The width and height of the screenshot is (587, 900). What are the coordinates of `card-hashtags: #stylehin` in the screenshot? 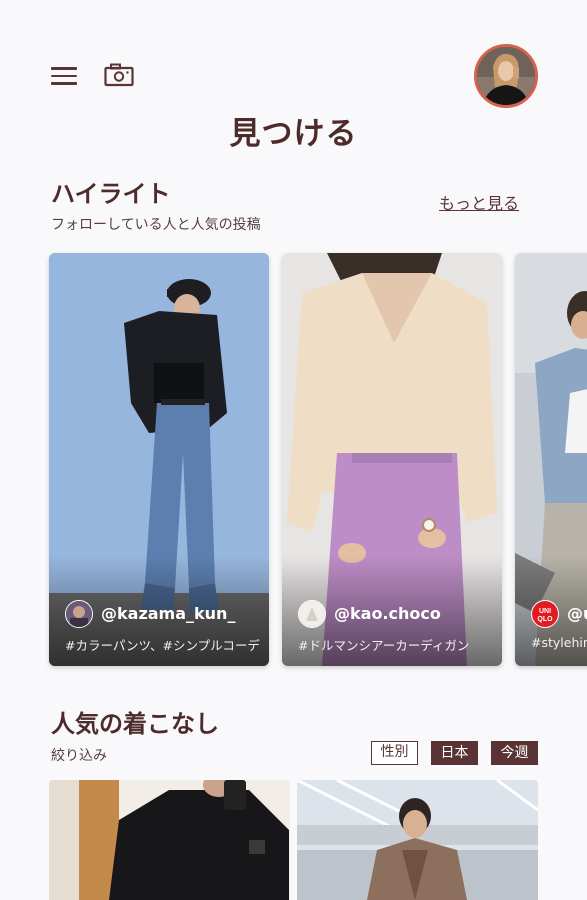 It's located at (559, 642).